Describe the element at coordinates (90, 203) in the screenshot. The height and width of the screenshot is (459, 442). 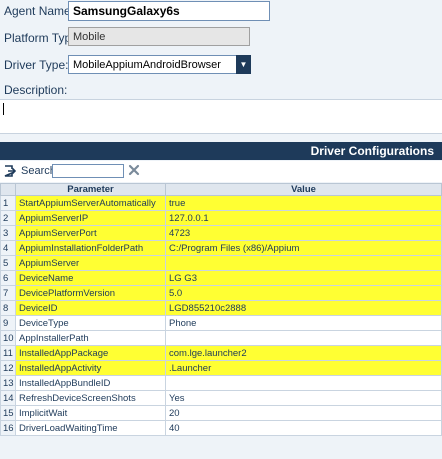
I see `parameter-cell: StartAppiumServerAutomatically` at that location.